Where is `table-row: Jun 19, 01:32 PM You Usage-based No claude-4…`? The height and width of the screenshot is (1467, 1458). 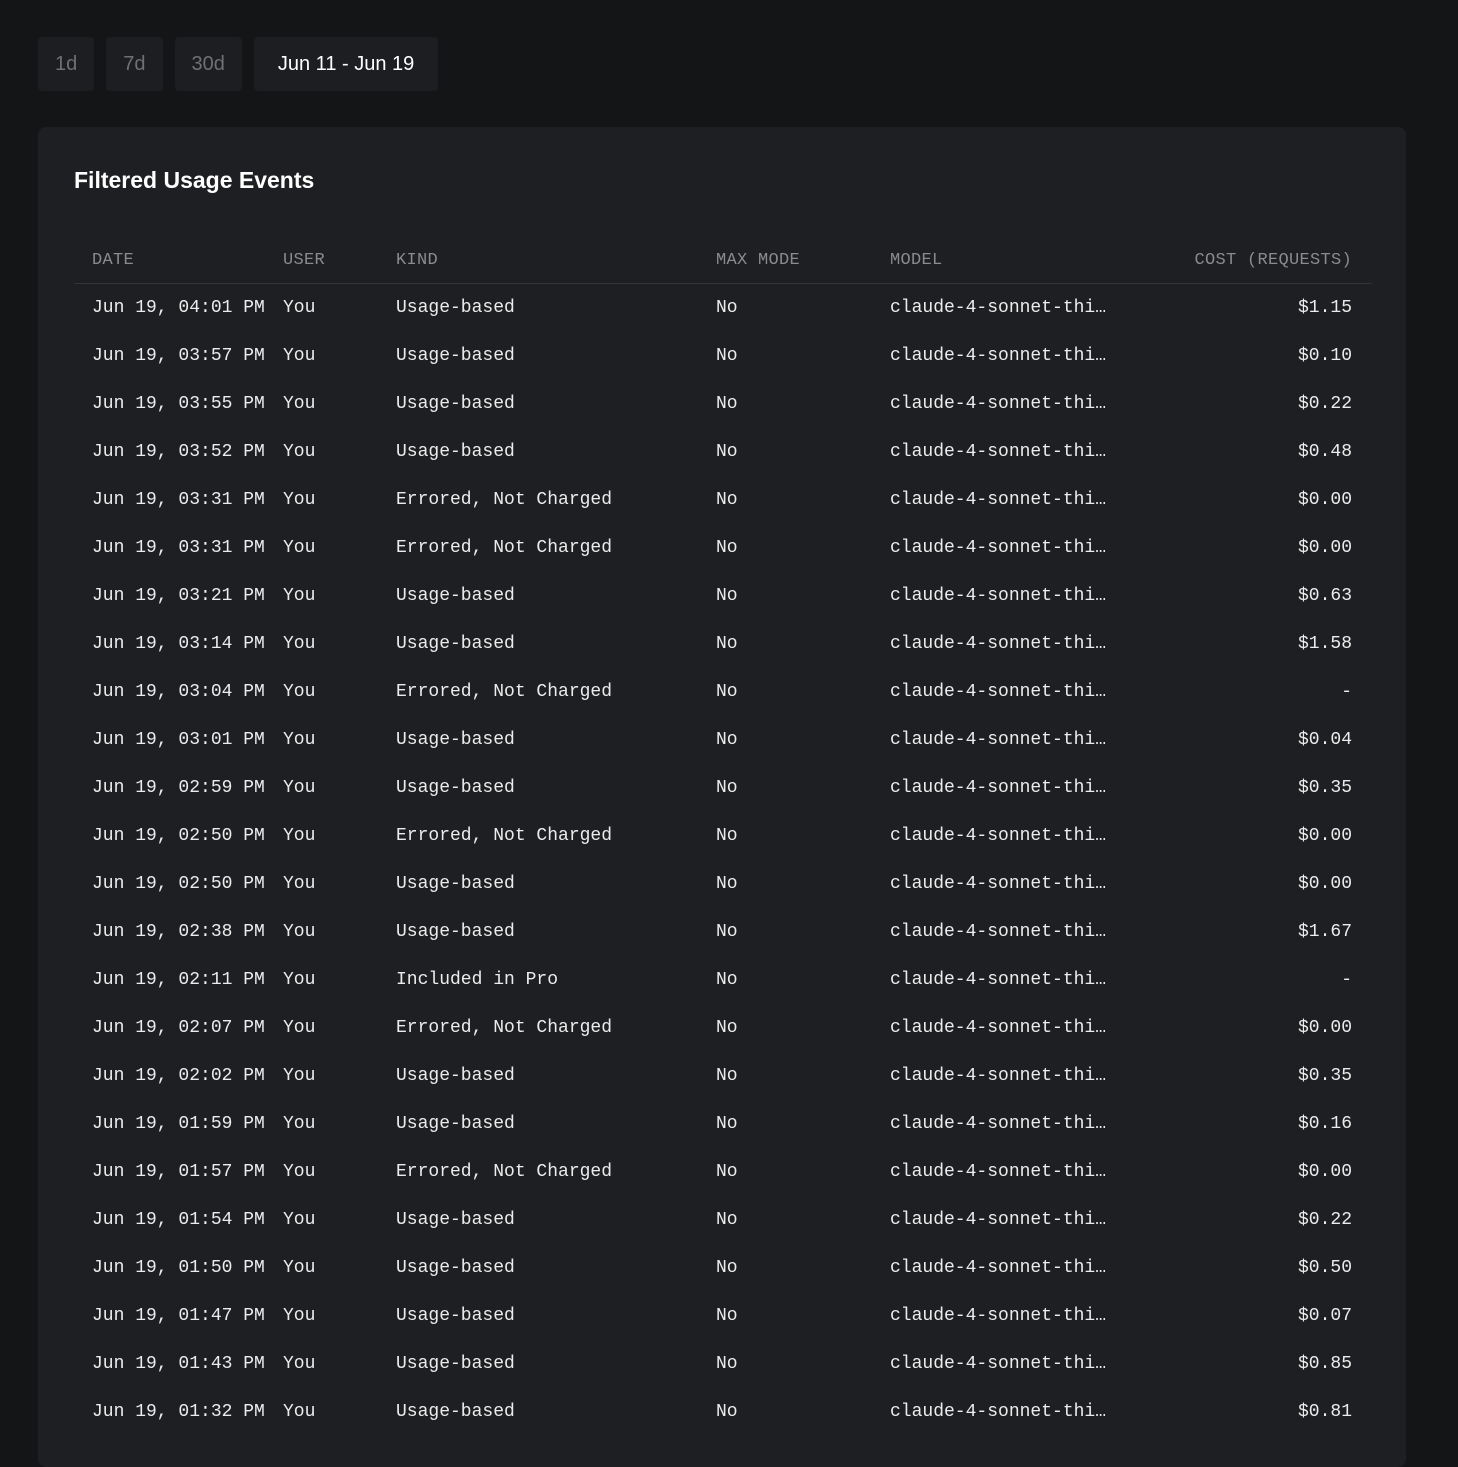
table-row: Jun 19, 01:32 PM You Usage-based No claude-4… is located at coordinates (723, 1412).